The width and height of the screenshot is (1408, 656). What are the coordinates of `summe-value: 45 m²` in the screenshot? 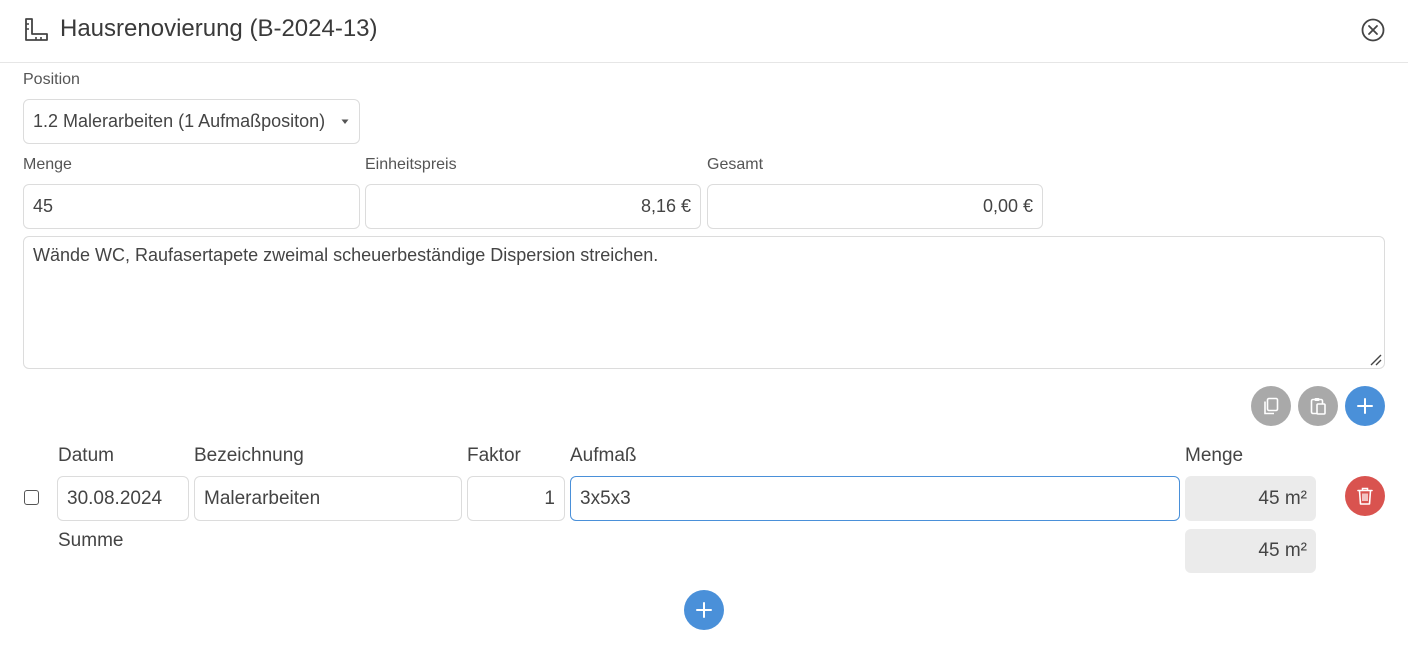 It's located at (1250, 551).